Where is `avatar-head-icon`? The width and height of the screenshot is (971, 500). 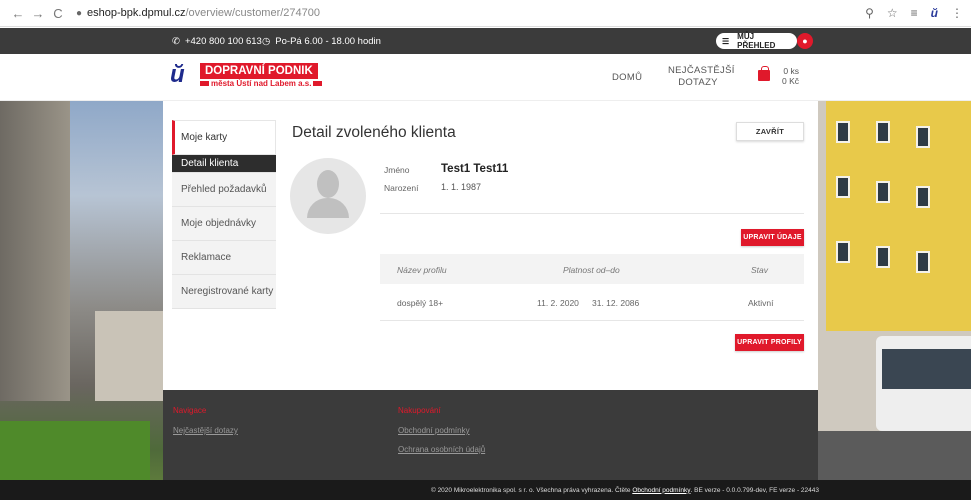 avatar-head-icon is located at coordinates (328, 184).